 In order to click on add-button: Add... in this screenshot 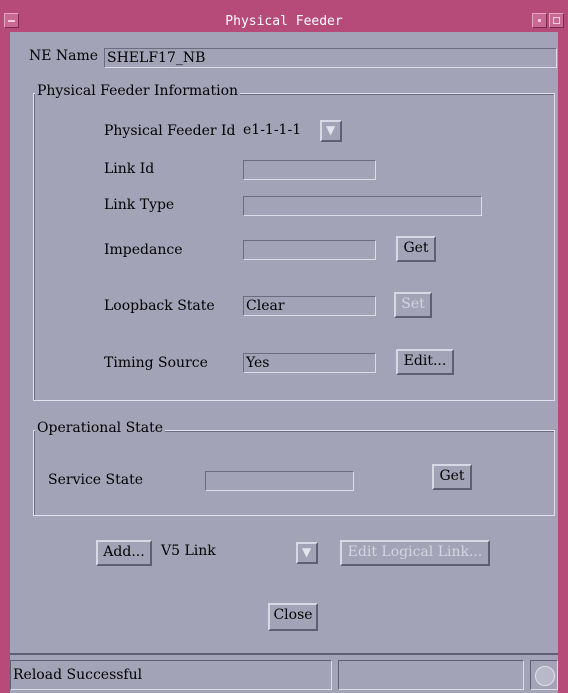, I will do `click(124, 553)`.